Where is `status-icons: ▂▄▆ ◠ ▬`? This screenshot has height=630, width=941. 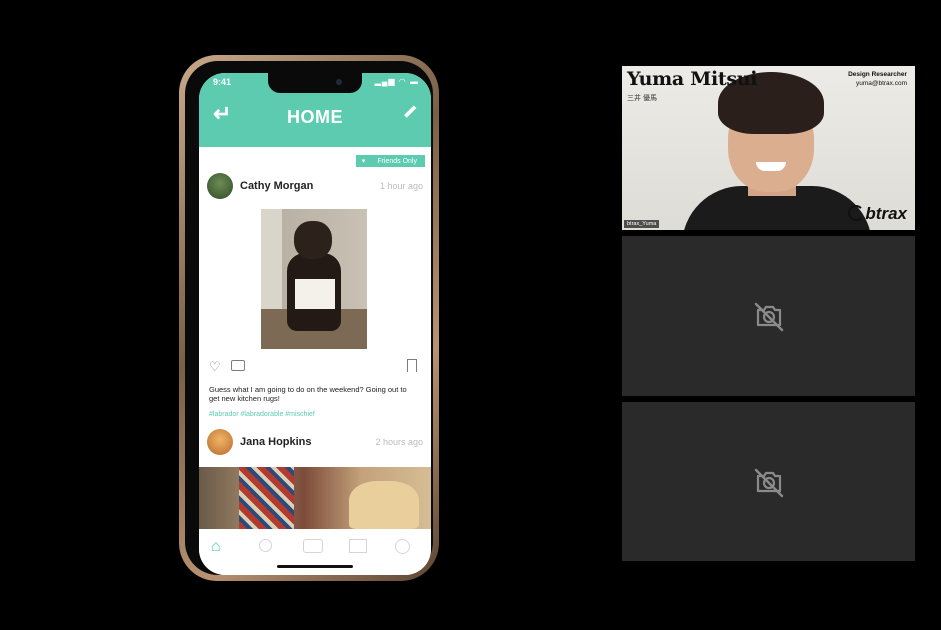
status-icons: ▂▄▆ ◠ ▬ is located at coordinates (396, 81).